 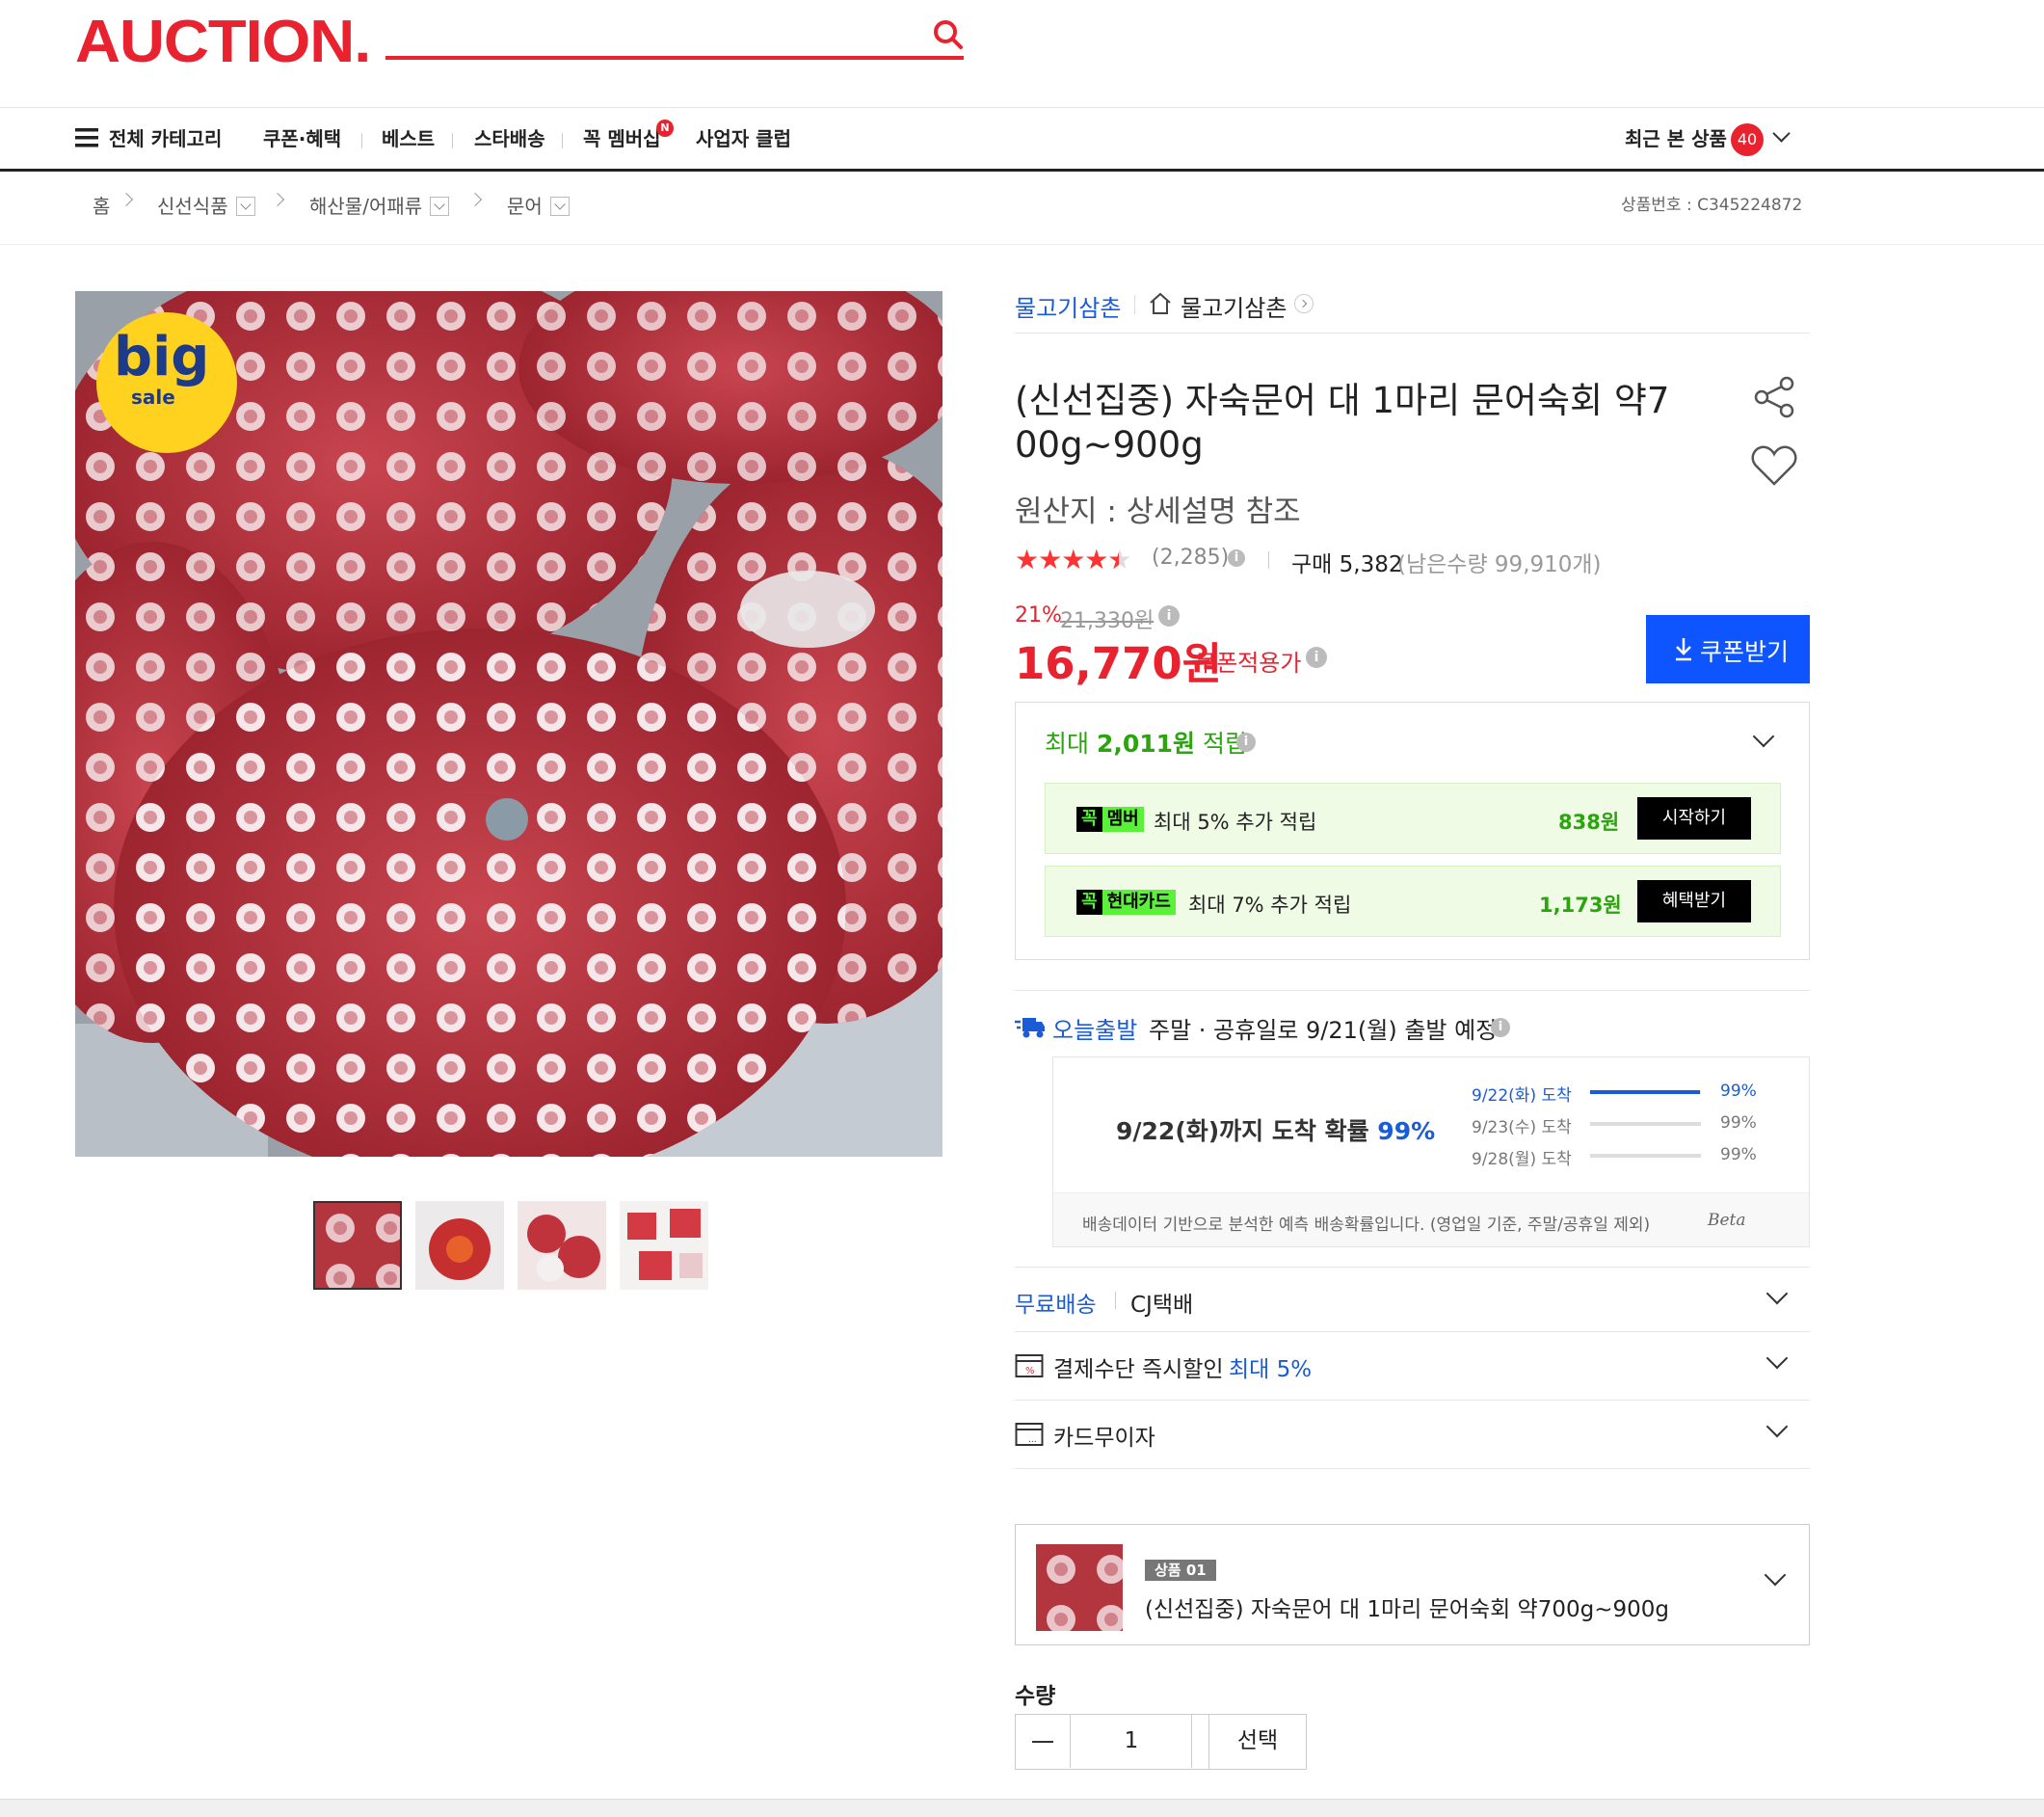 What do you see at coordinates (1694, 901) in the screenshot?
I see `get-benefit-button: 혜택받기` at bounding box center [1694, 901].